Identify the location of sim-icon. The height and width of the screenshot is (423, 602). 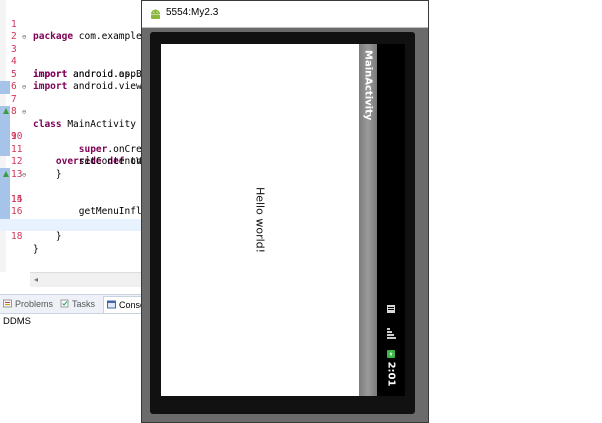
(391, 309).